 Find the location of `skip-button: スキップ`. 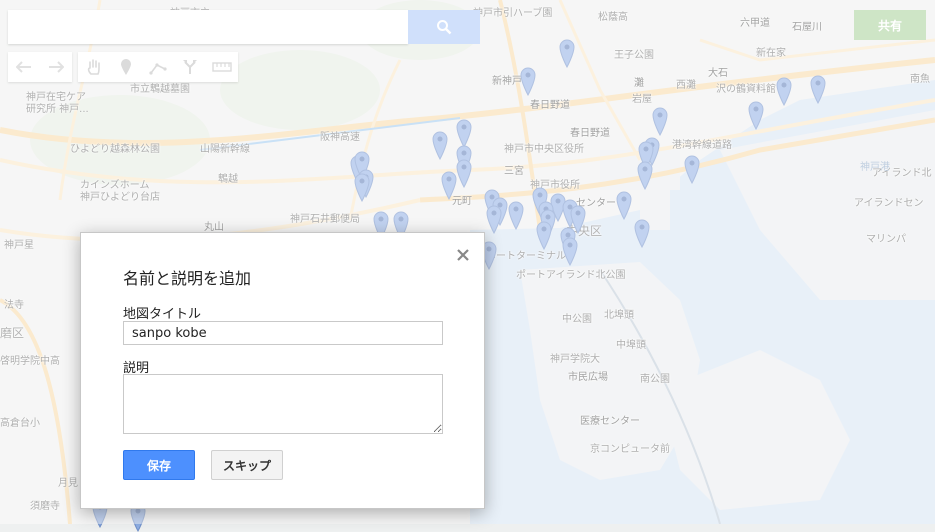

skip-button: スキップ is located at coordinates (247, 465).